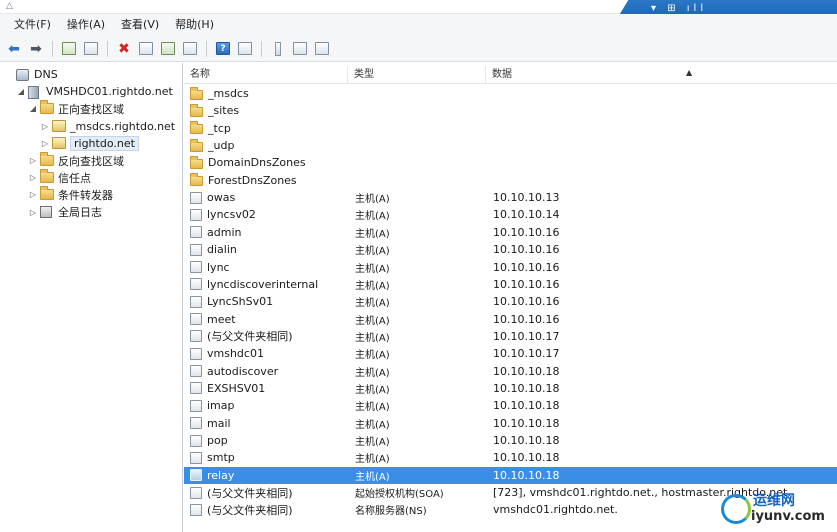  I want to click on taskbar-icons: ▾ ⊞ ıll, so click(679, 8).